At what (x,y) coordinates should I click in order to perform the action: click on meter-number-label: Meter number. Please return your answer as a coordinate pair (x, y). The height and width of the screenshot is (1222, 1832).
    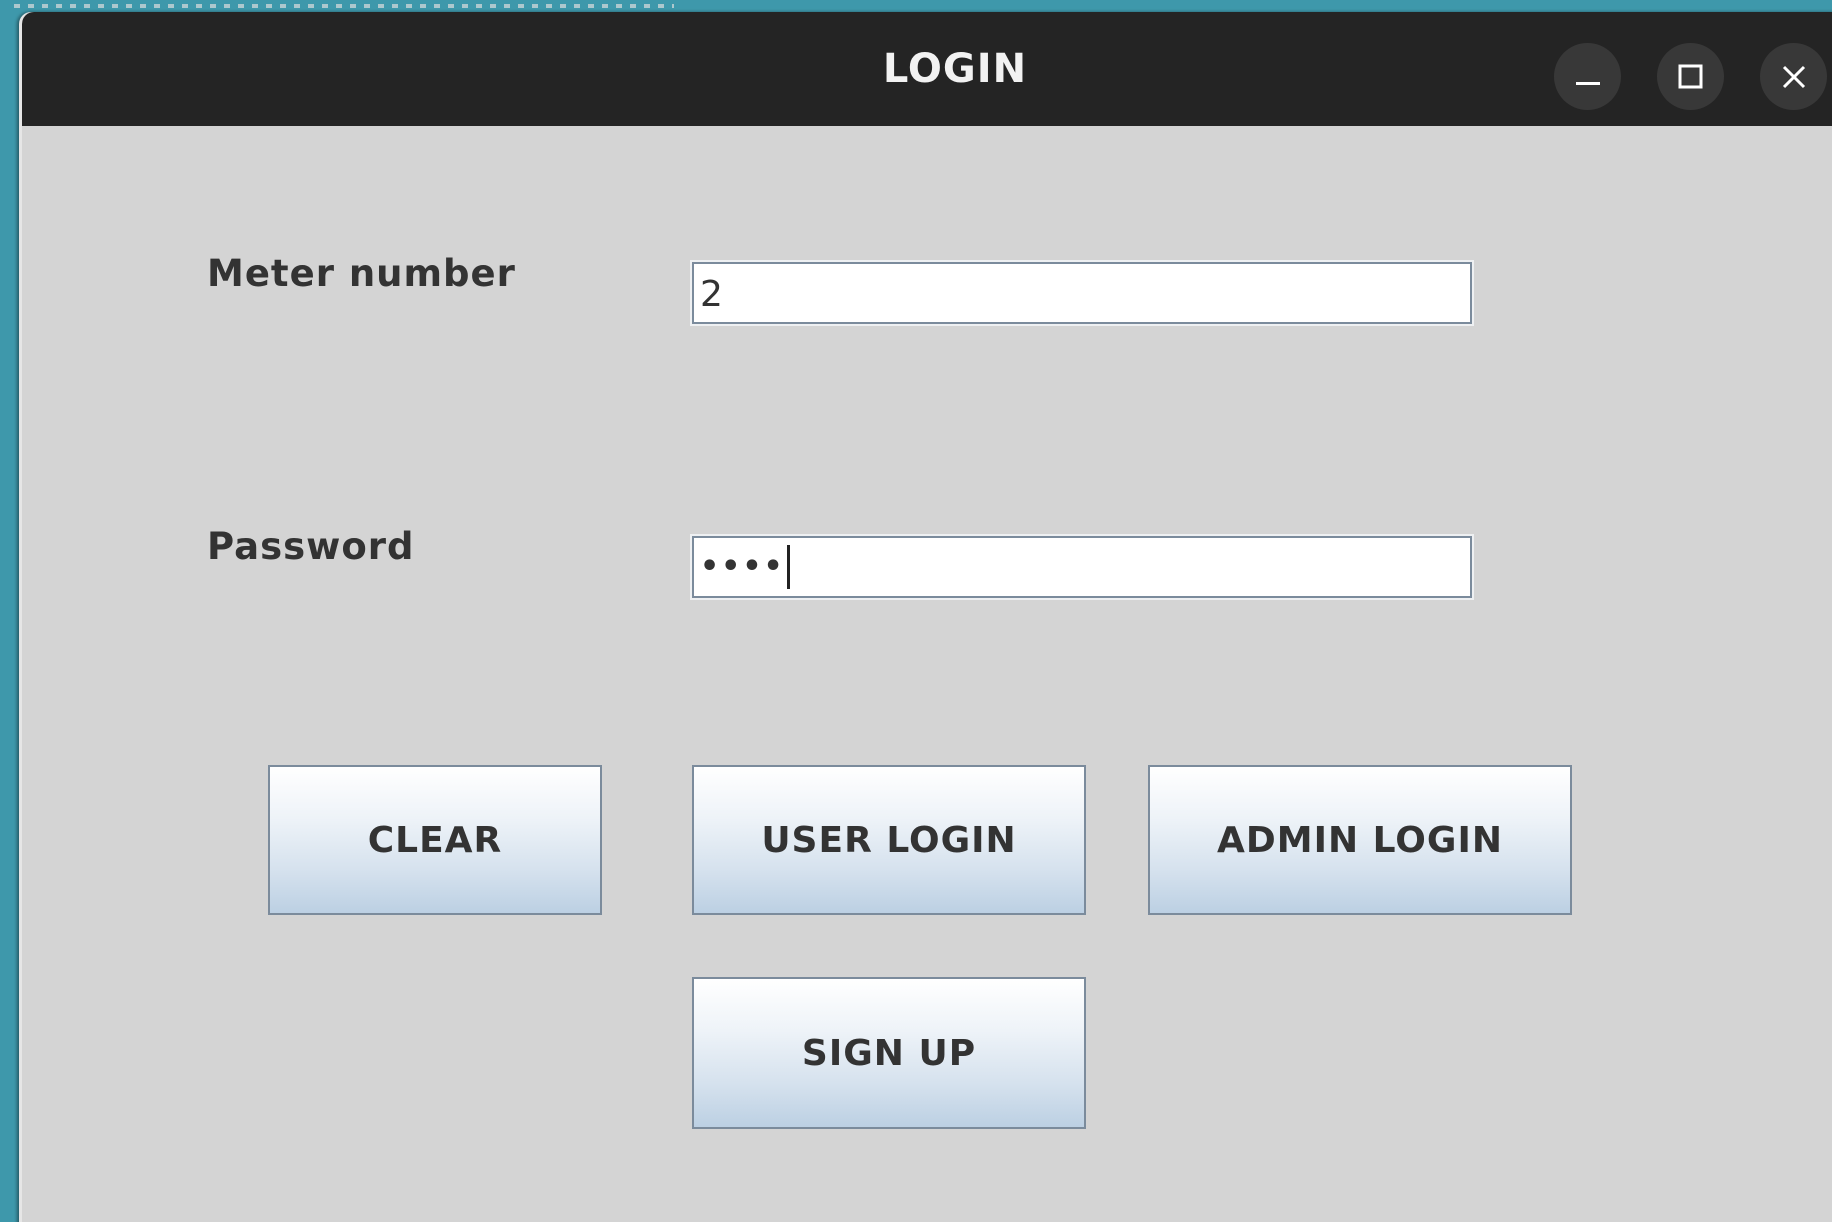
    Looking at the image, I should click on (361, 273).